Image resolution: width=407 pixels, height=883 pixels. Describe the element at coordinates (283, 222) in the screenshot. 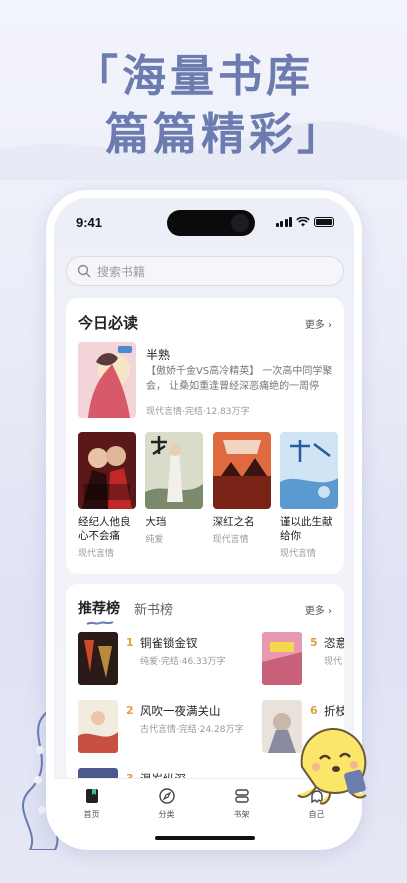

I see `signal-icon` at that location.